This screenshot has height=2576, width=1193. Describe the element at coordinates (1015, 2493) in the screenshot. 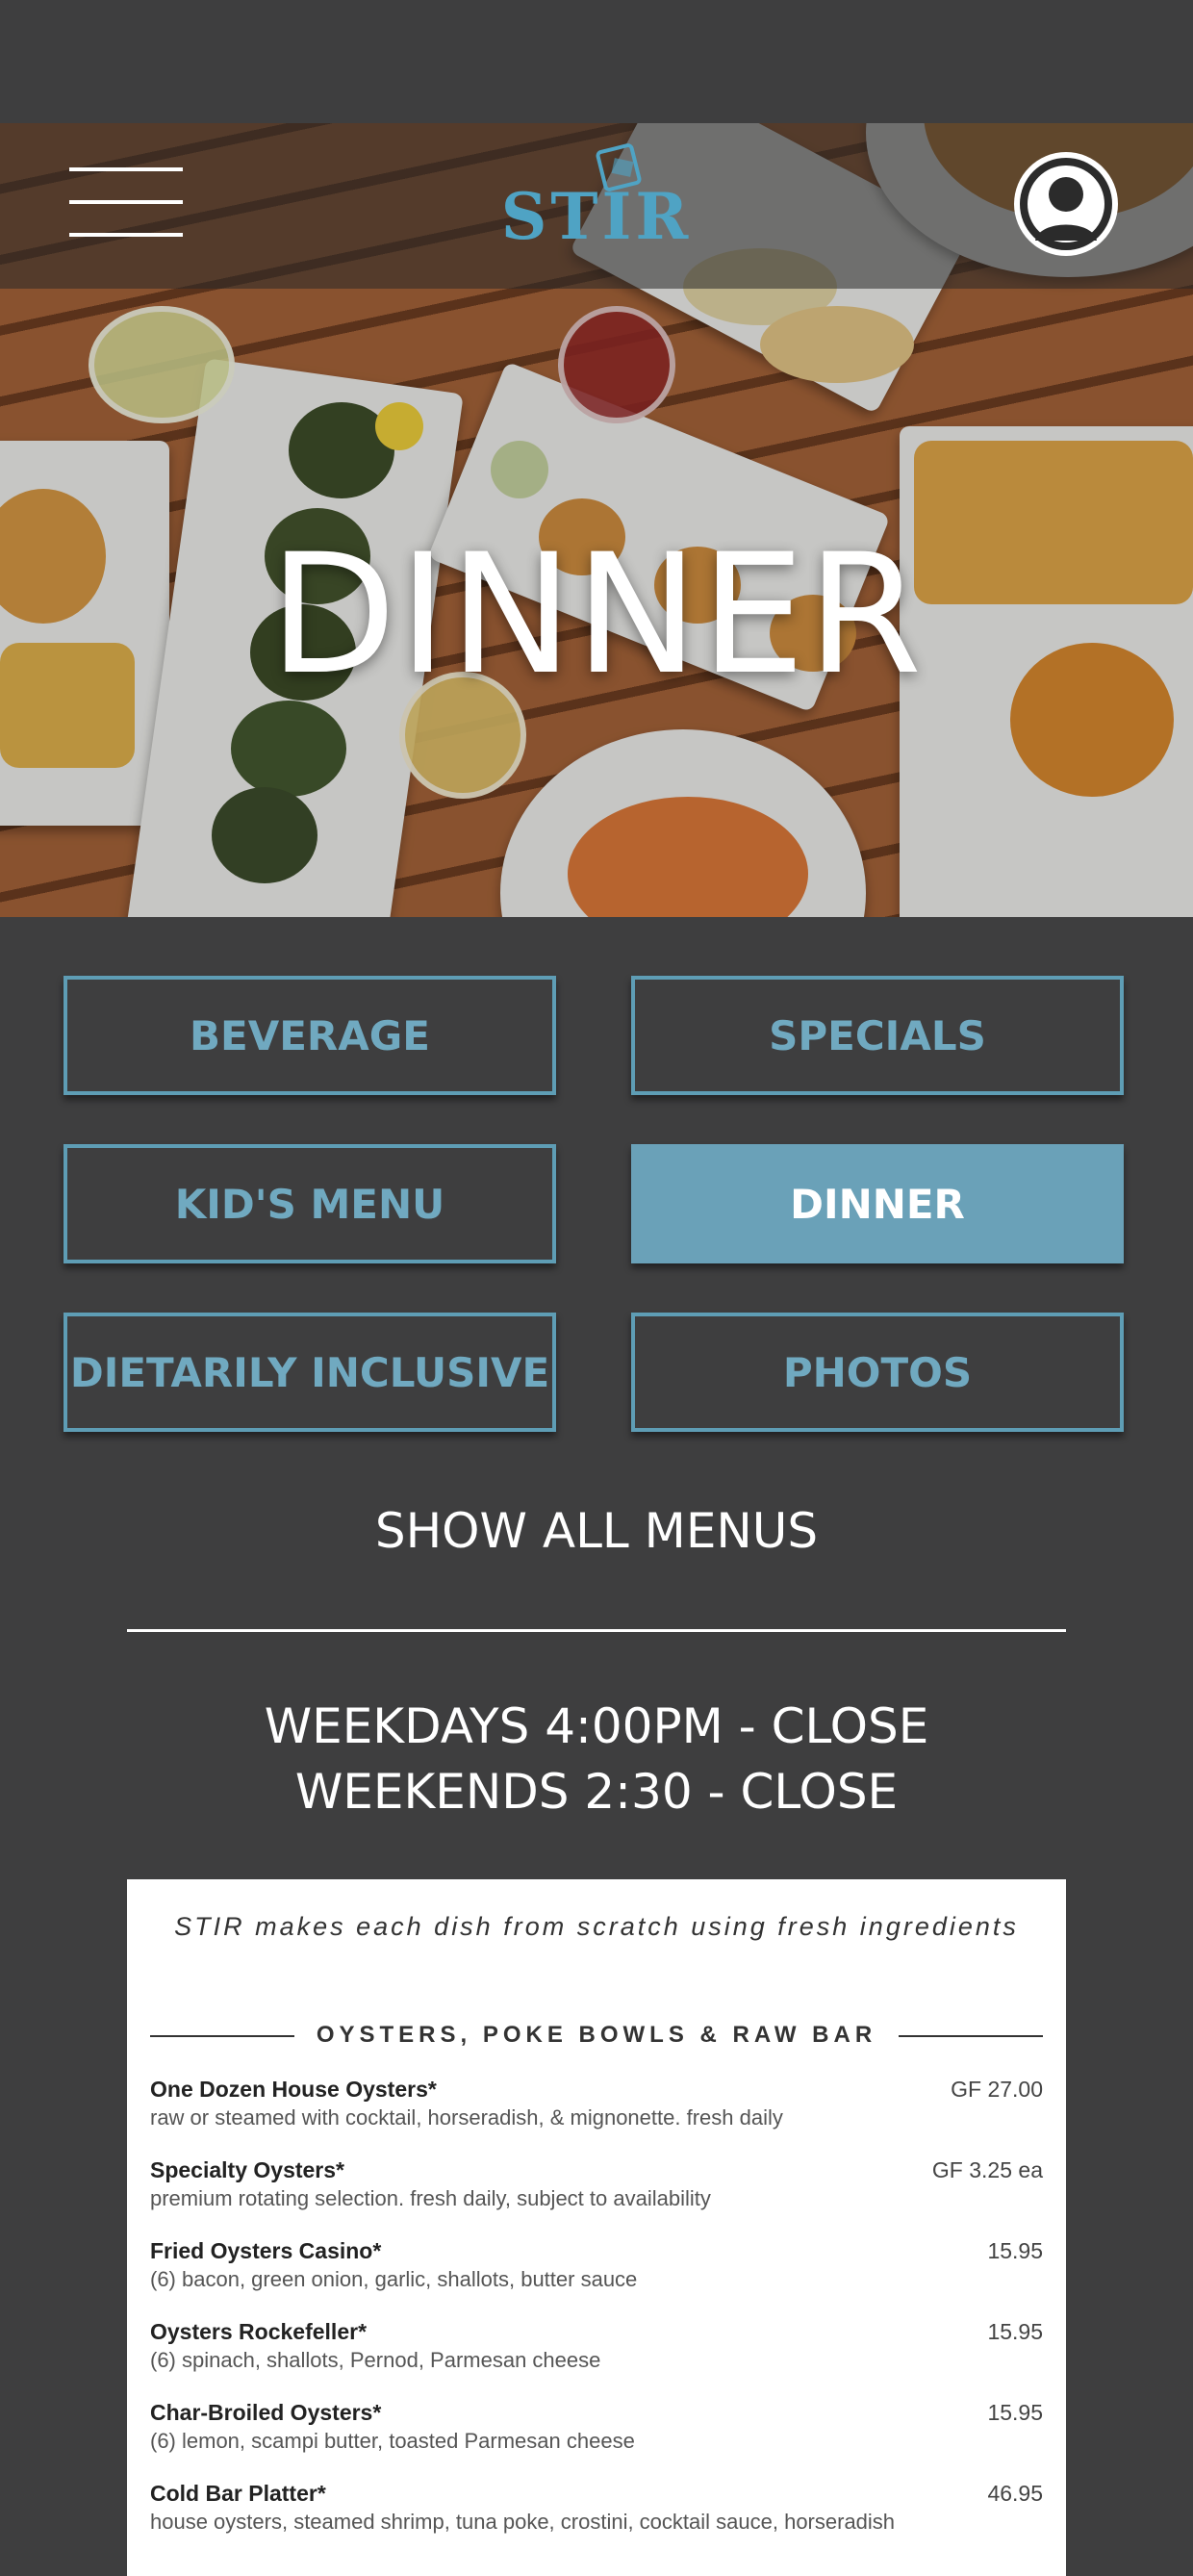

I see `item-price: 46.95` at that location.